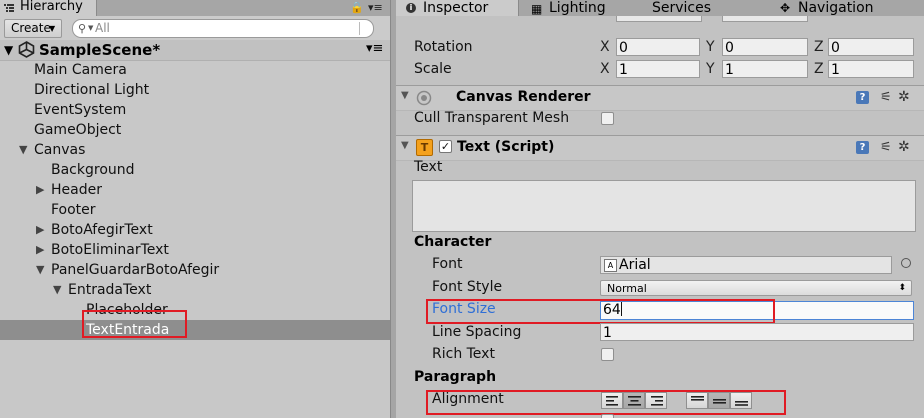 The height and width of the screenshot is (418, 924). What do you see at coordinates (195, 290) in the screenshot?
I see `hierarchy-item: ▼ EntradaText` at bounding box center [195, 290].